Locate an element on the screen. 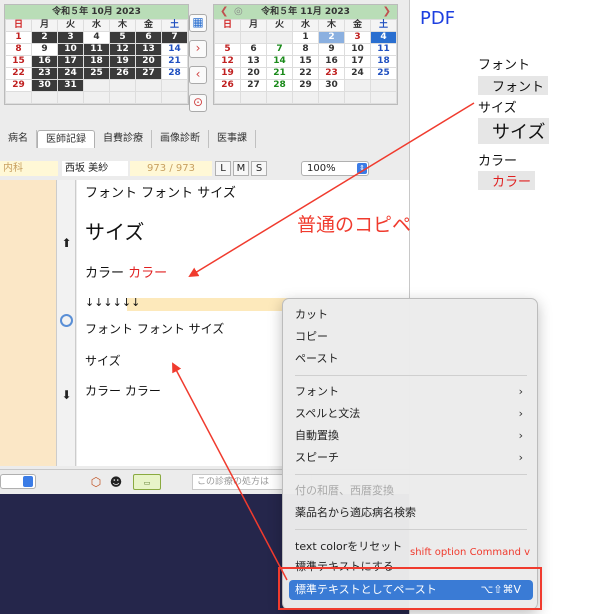 The image size is (599, 614). tab-doctor-record: 医師記録 is located at coordinates (66, 139).